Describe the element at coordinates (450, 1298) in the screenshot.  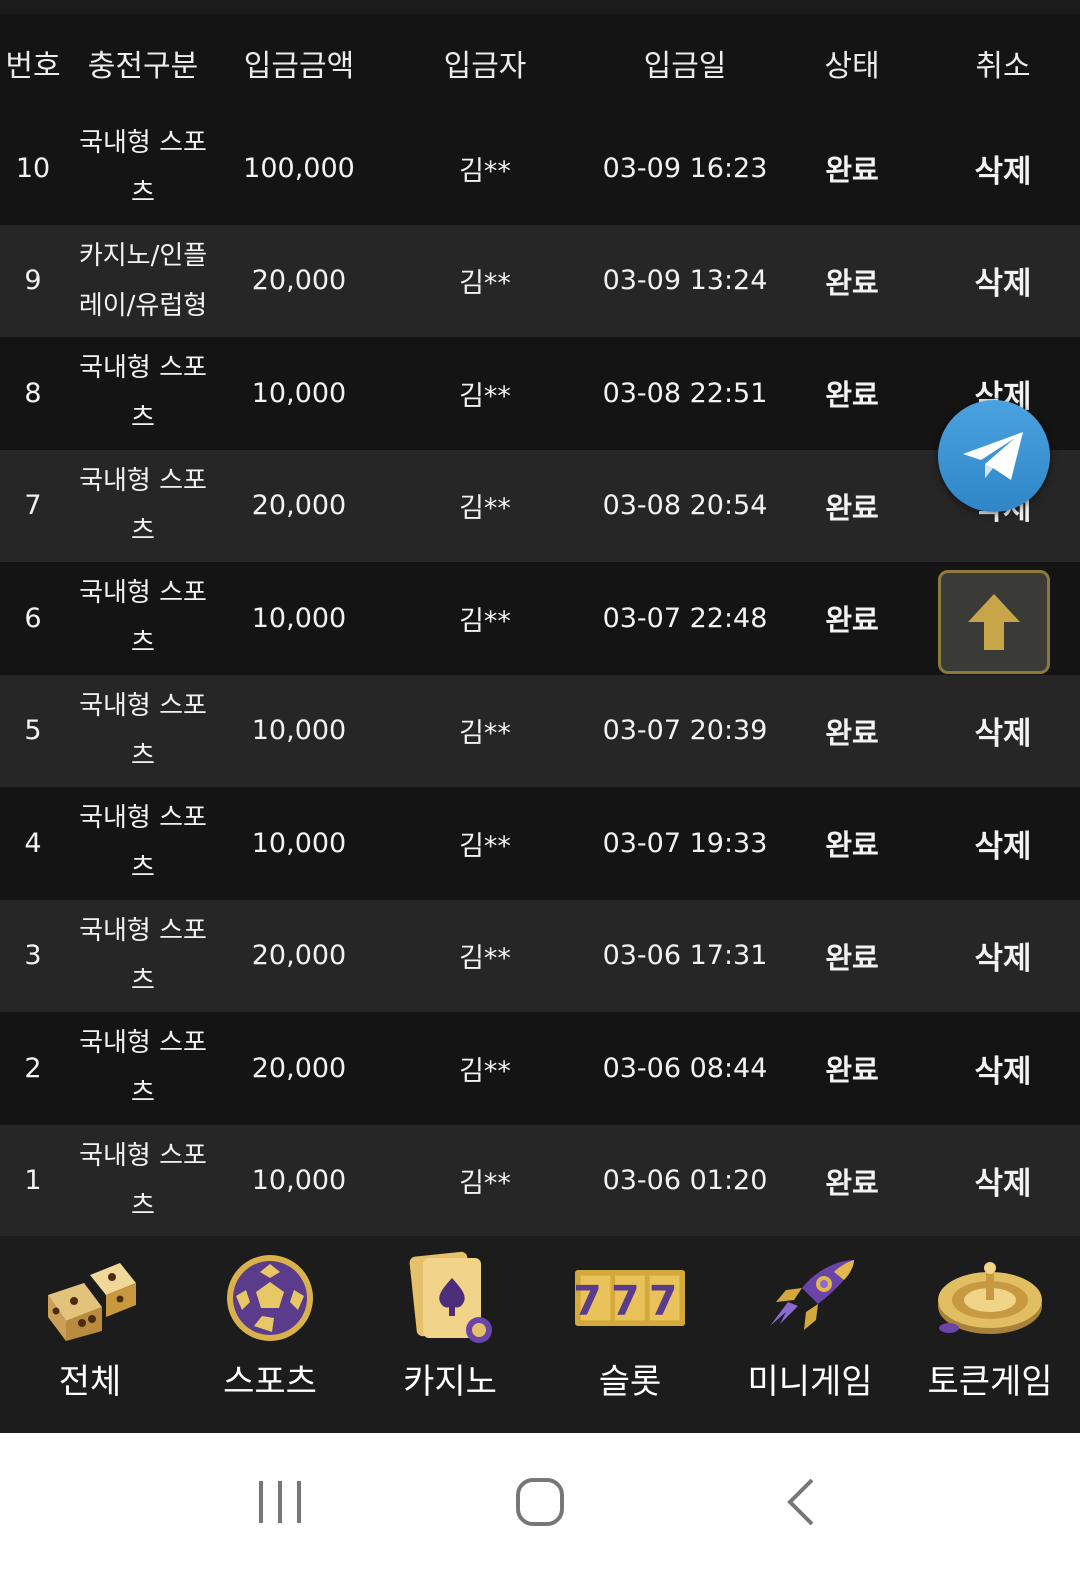
I see `playing-cards-icon` at that location.